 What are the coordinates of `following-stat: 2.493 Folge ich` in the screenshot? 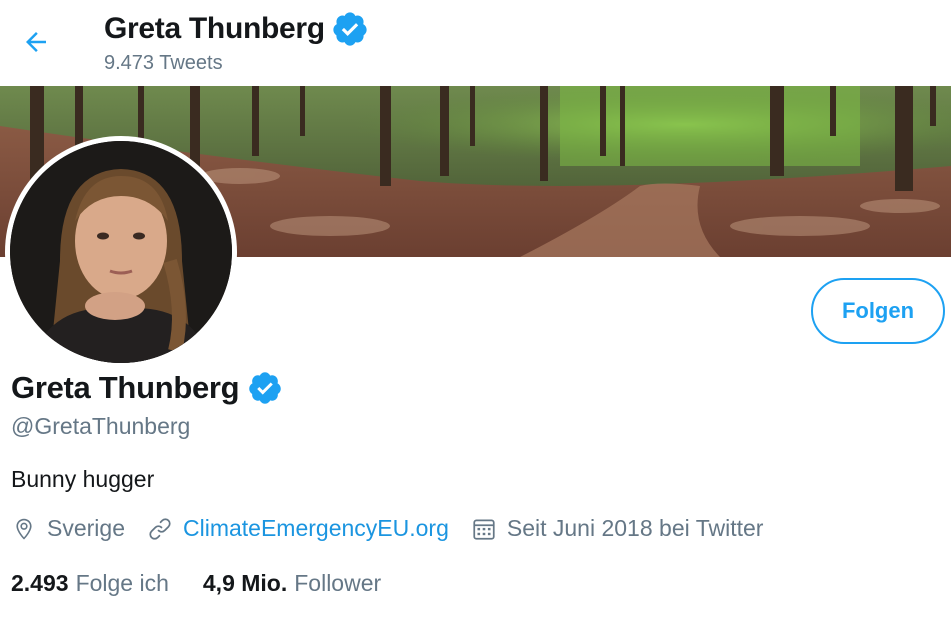 It's located at (90, 583).